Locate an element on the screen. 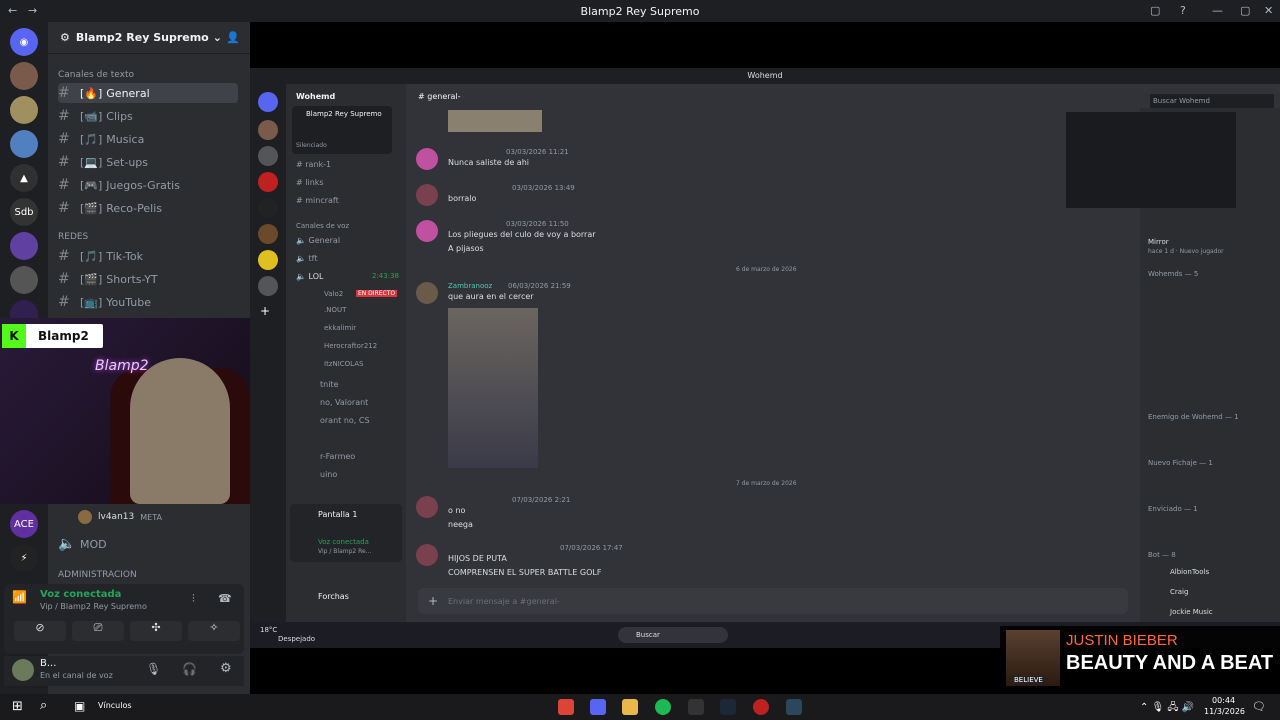 This screenshot has height=720, width=1280. server-icon: ⚡ is located at coordinates (24, 558).